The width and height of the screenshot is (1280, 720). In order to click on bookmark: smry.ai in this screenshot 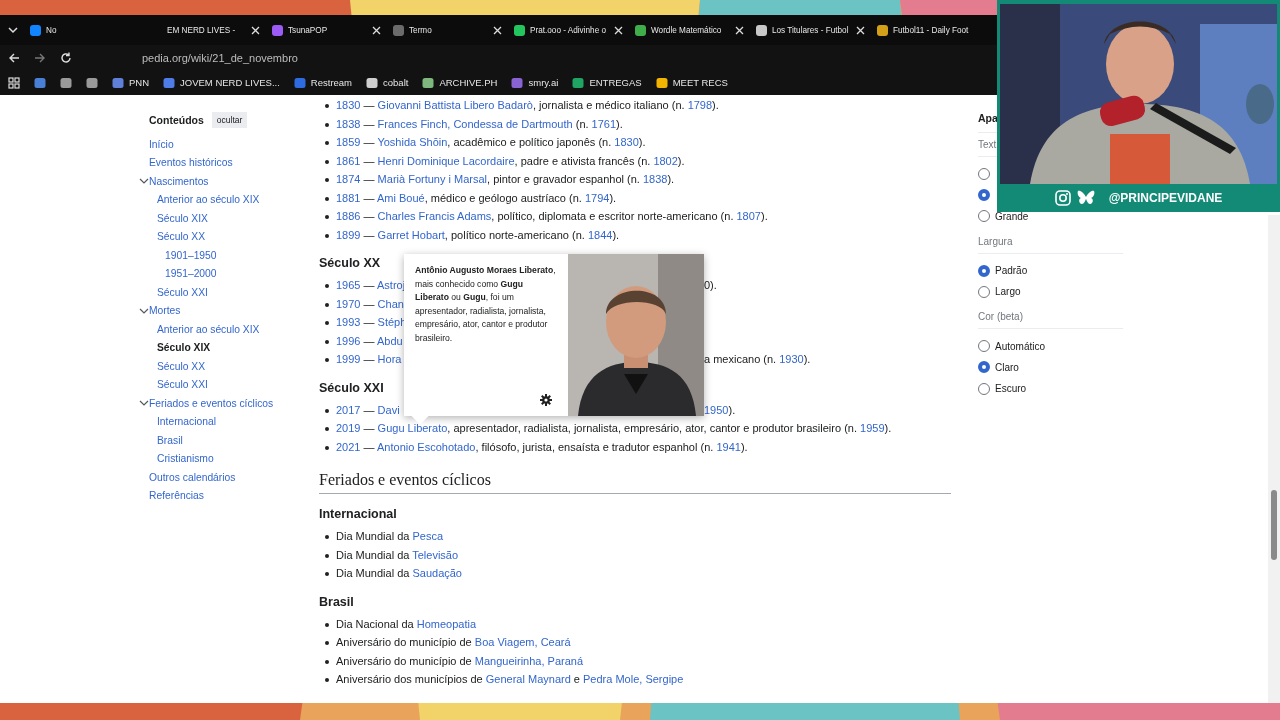, I will do `click(535, 82)`.